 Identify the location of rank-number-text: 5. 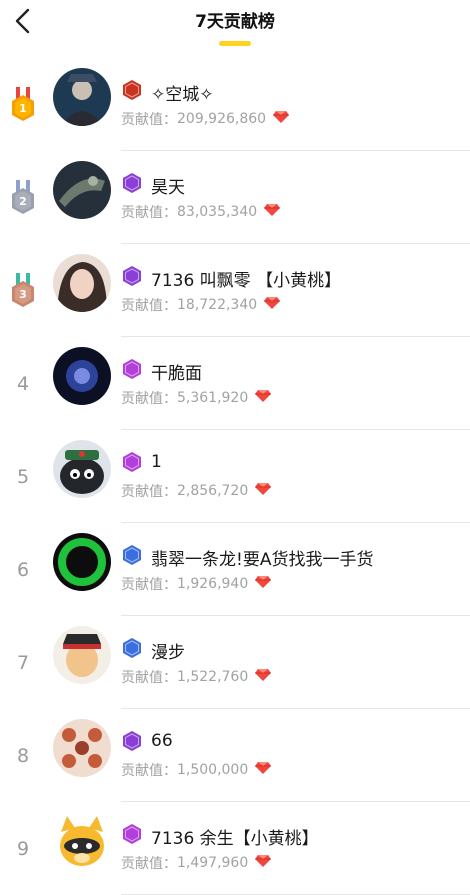
(23, 476).